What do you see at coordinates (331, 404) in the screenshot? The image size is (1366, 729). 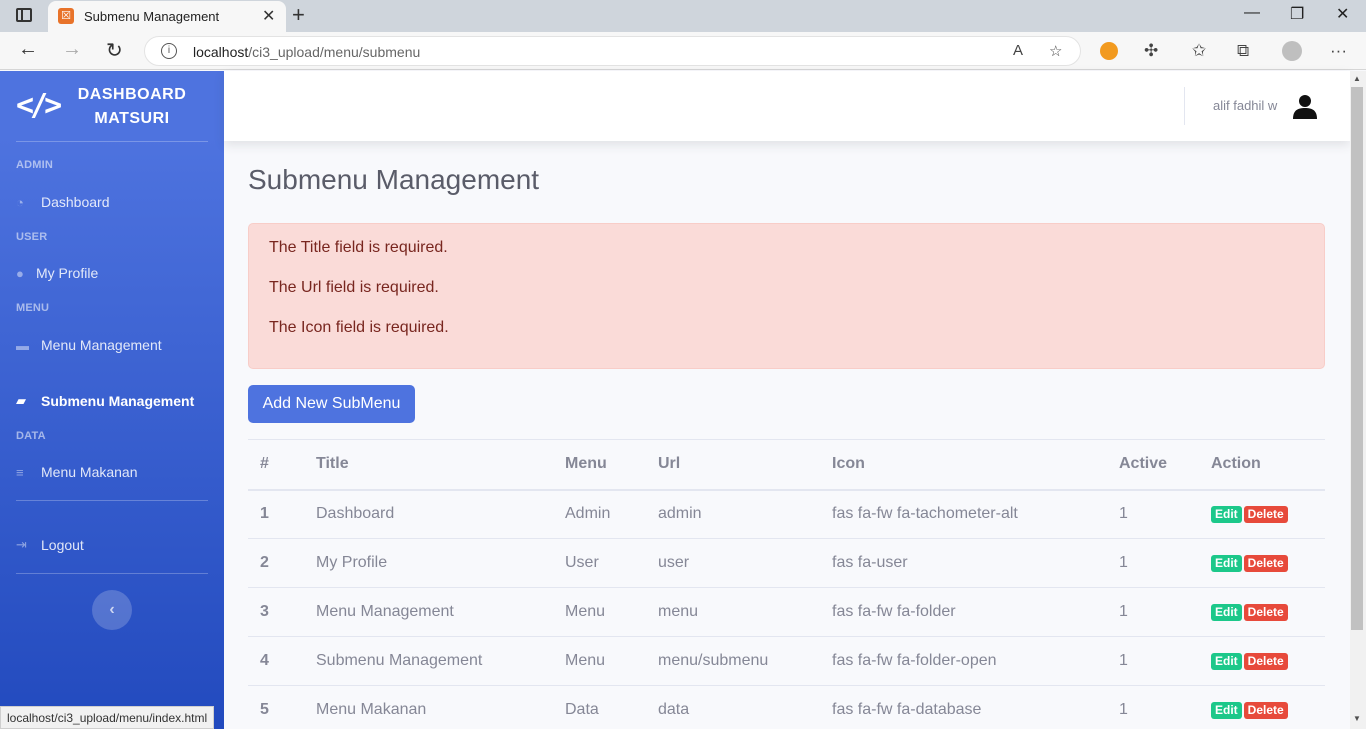 I see `add-new-submenu-button: Add New SubMenu` at bounding box center [331, 404].